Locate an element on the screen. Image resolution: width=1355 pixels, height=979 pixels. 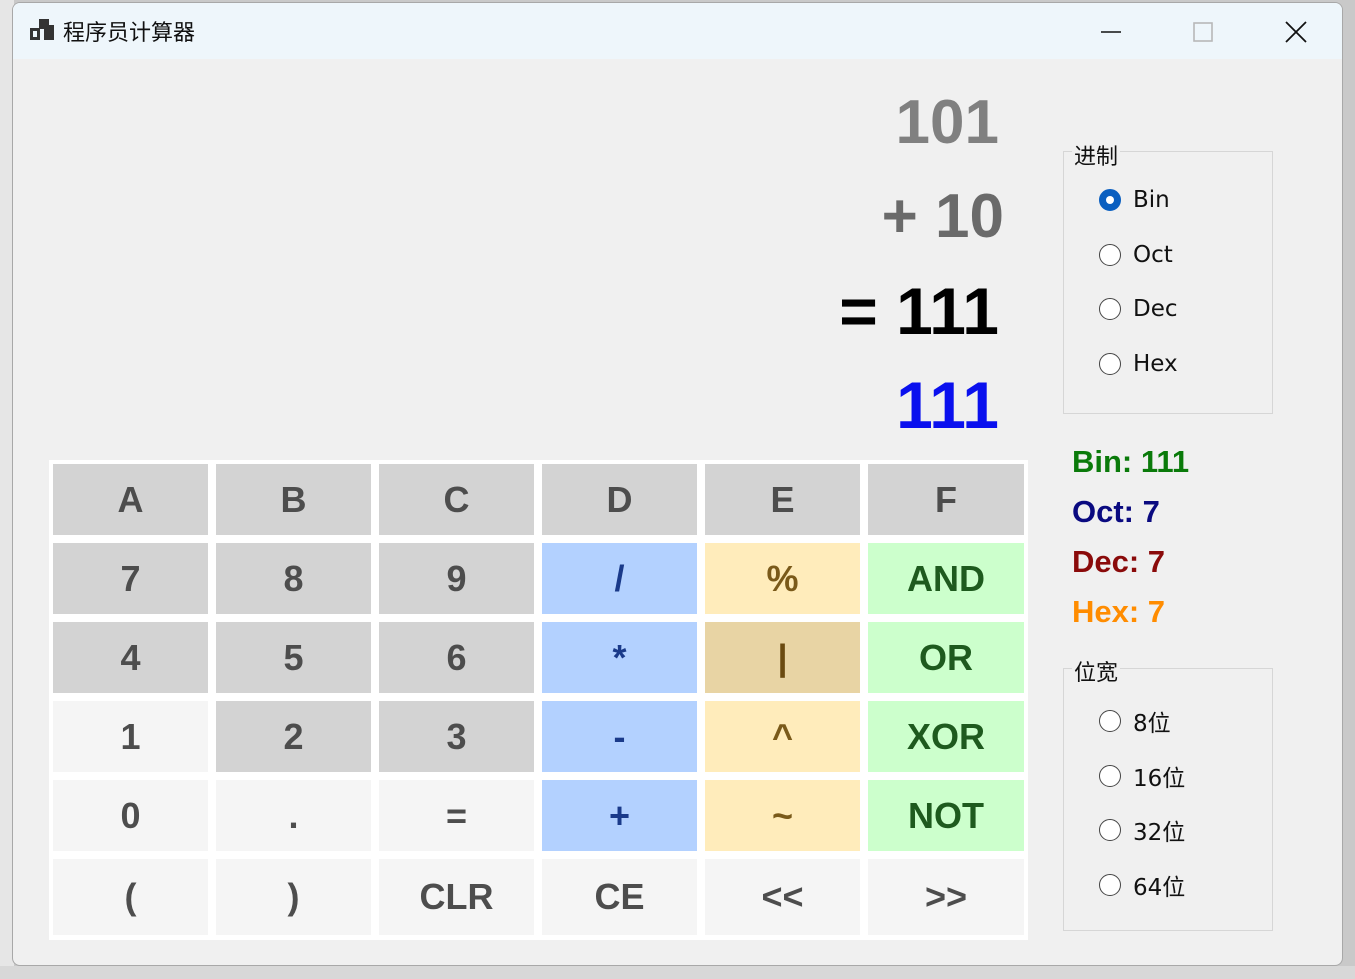
key-shift-left-button: << is located at coordinates (782, 897).